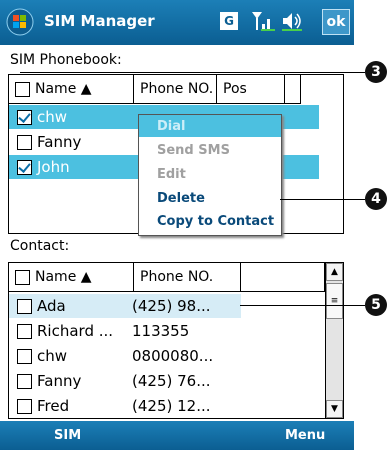 This screenshot has height=450, width=387. I want to click on row-name: Ada, so click(51, 306).